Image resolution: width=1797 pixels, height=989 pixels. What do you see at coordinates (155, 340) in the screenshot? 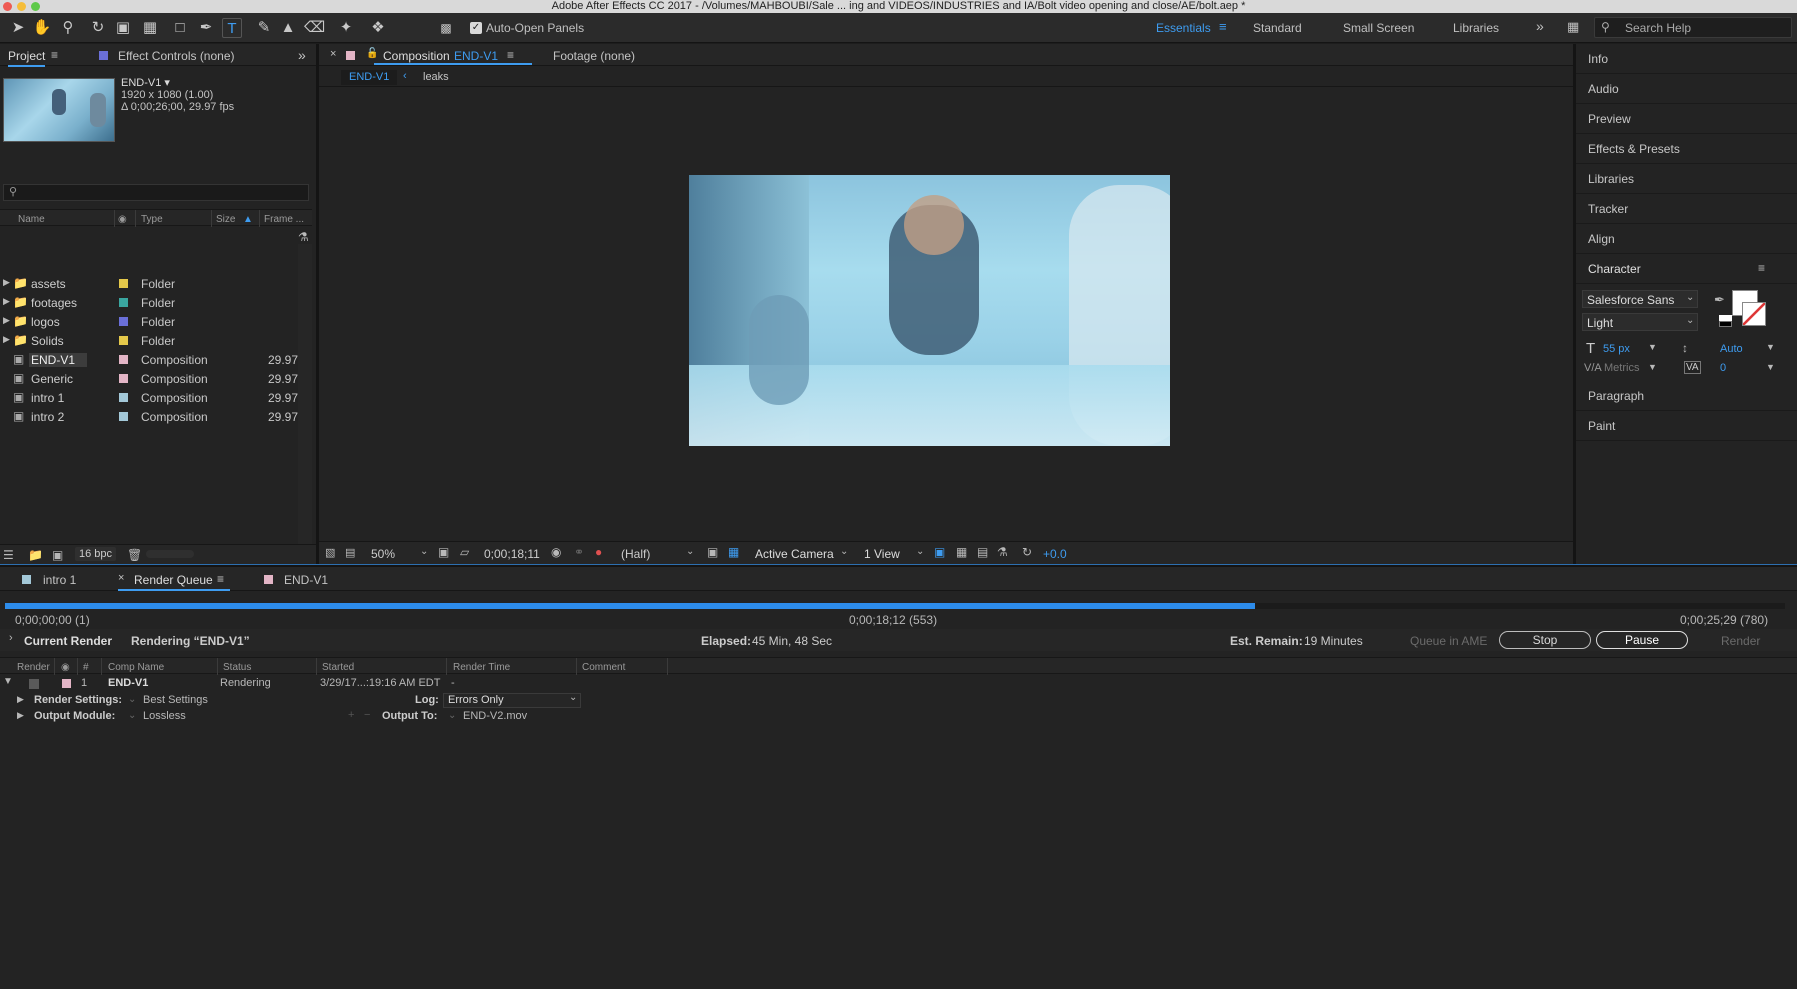
I see `project-item: ▶ 📁 Solids Folder` at bounding box center [155, 340].